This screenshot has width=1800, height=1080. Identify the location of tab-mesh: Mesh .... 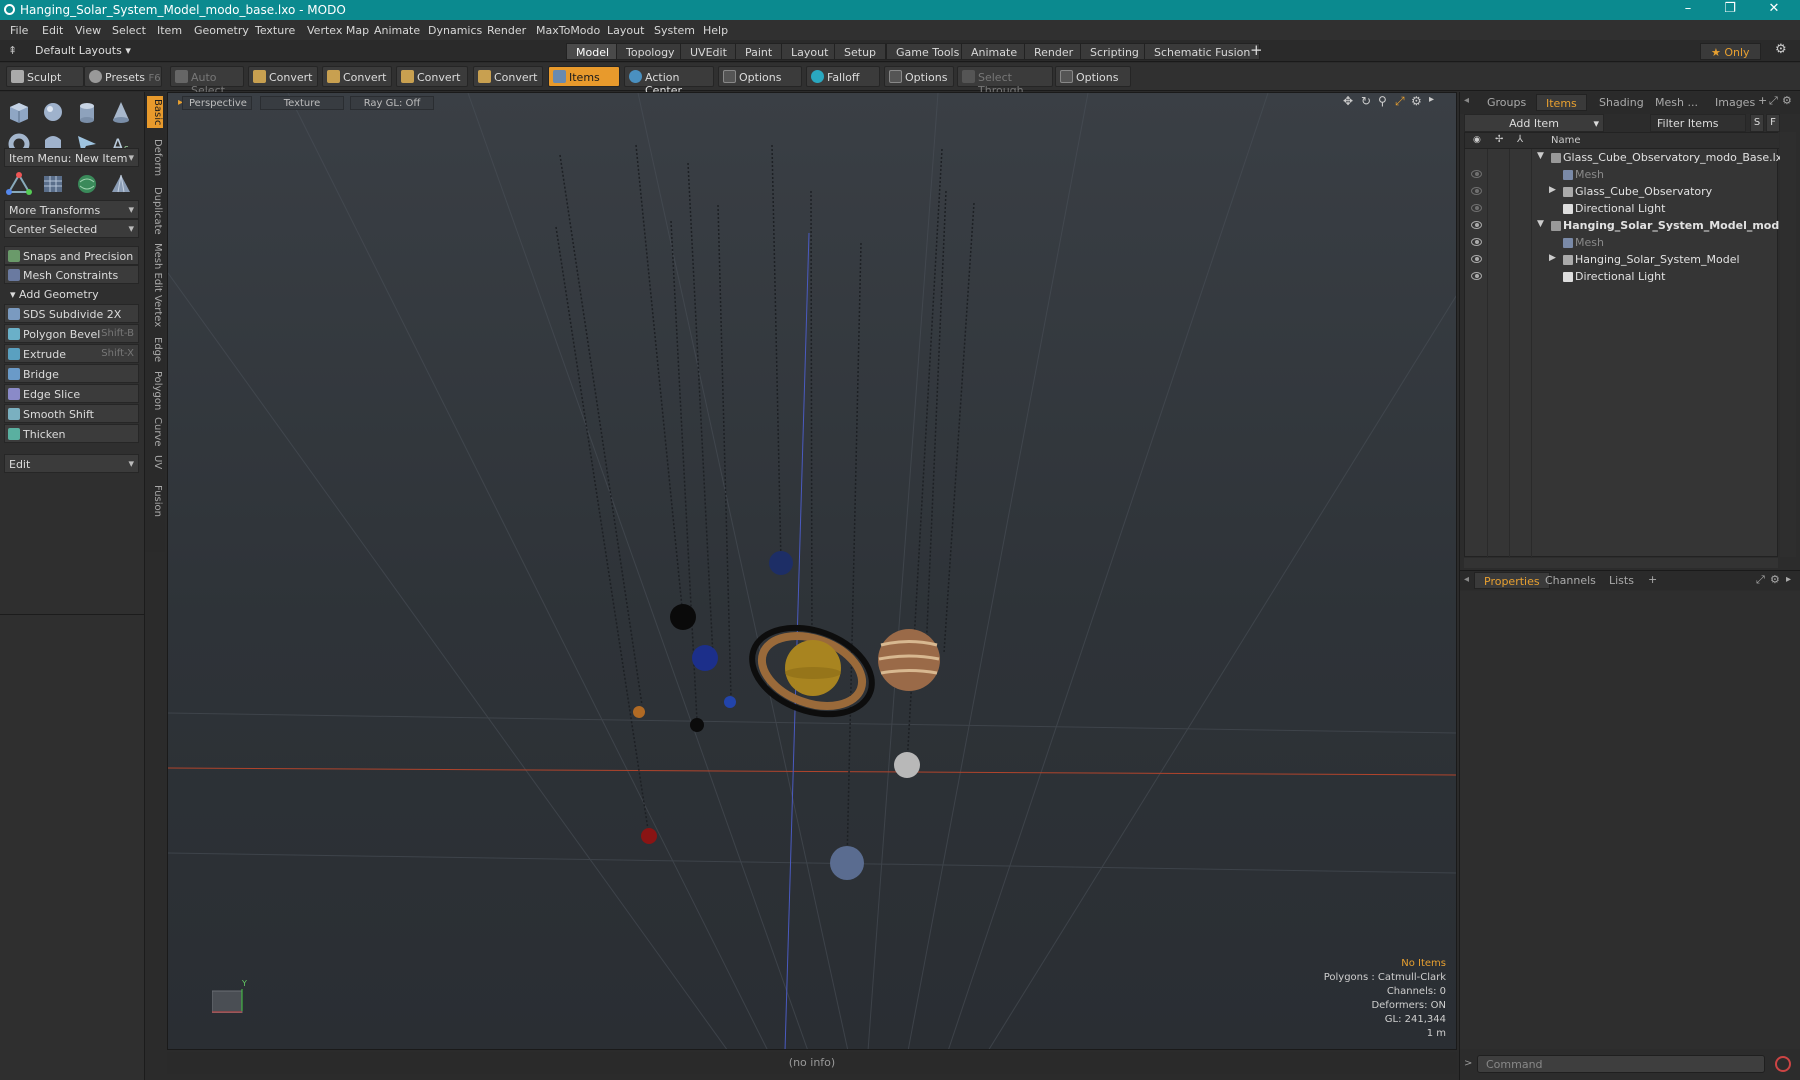
(1676, 102).